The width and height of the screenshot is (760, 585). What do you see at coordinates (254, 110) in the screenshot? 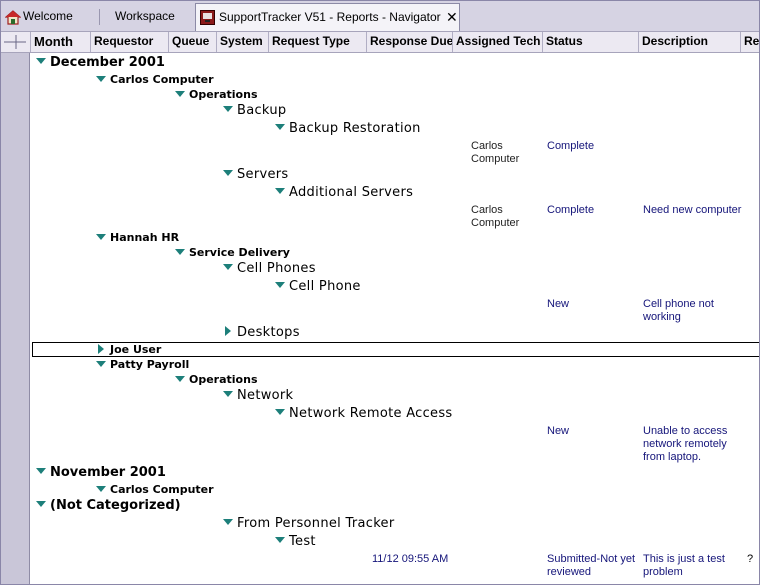
I see `tree-node-system: Backup` at bounding box center [254, 110].